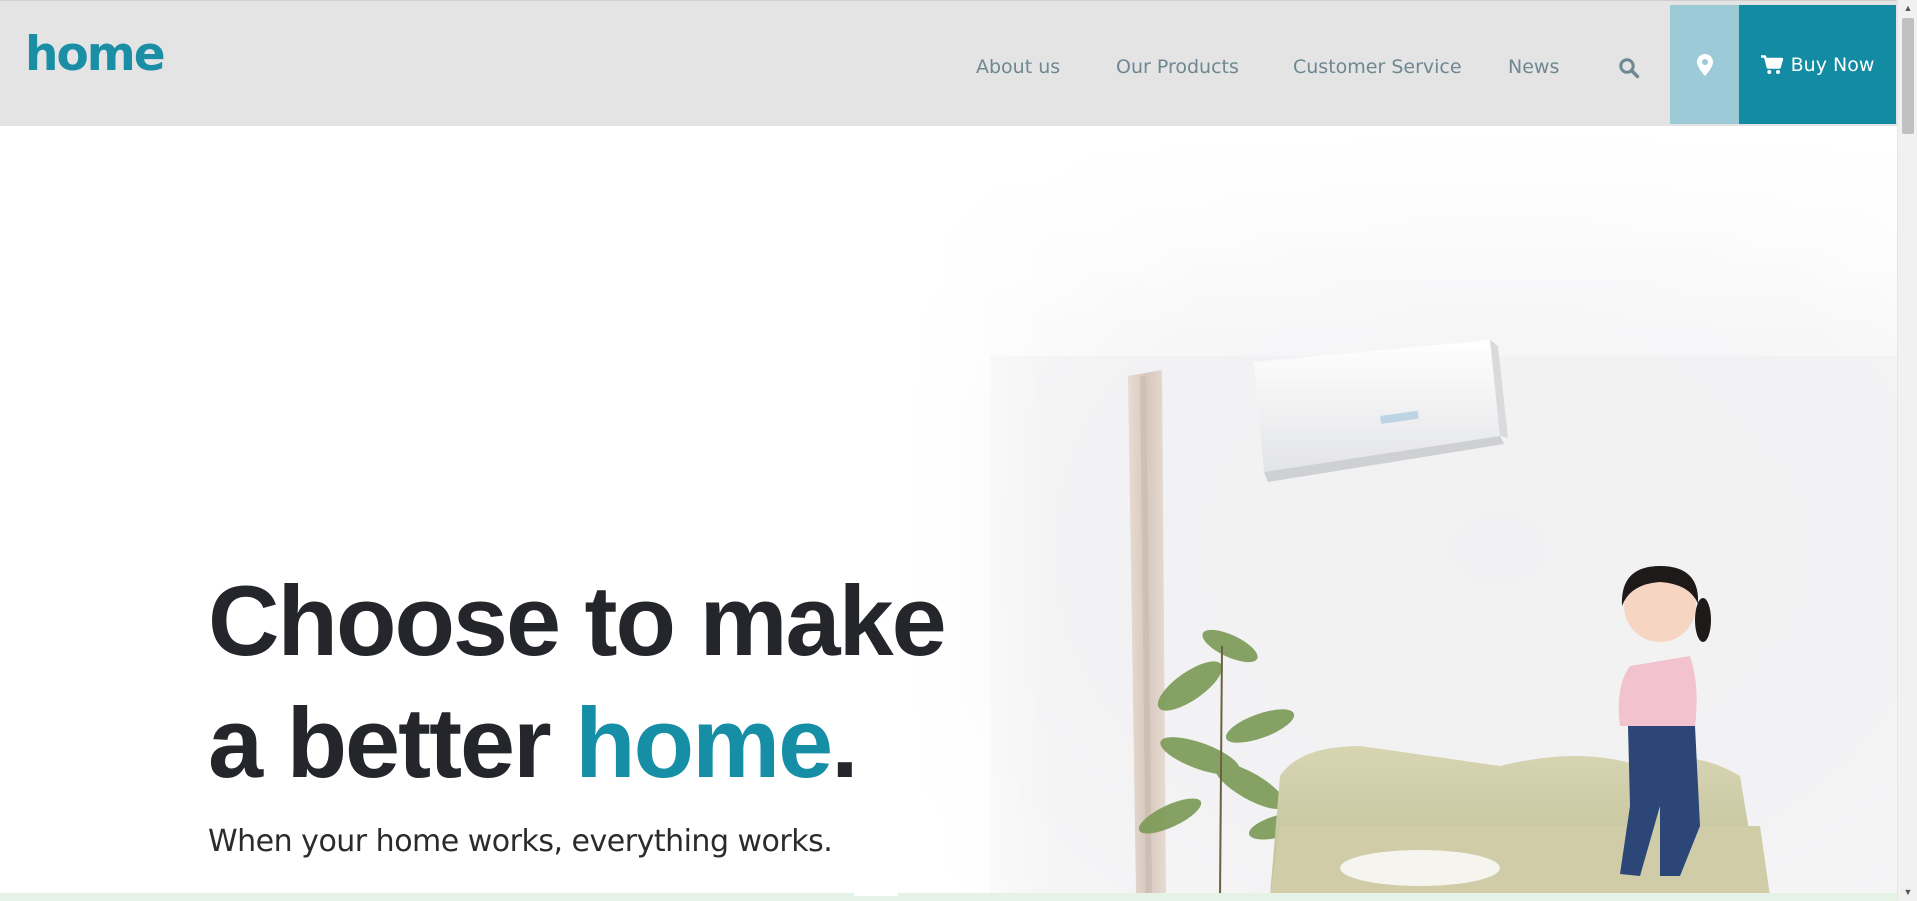 This screenshot has height=901, width=1917. What do you see at coordinates (1177, 67) in the screenshot?
I see `nav-link-our-products: Our Products` at bounding box center [1177, 67].